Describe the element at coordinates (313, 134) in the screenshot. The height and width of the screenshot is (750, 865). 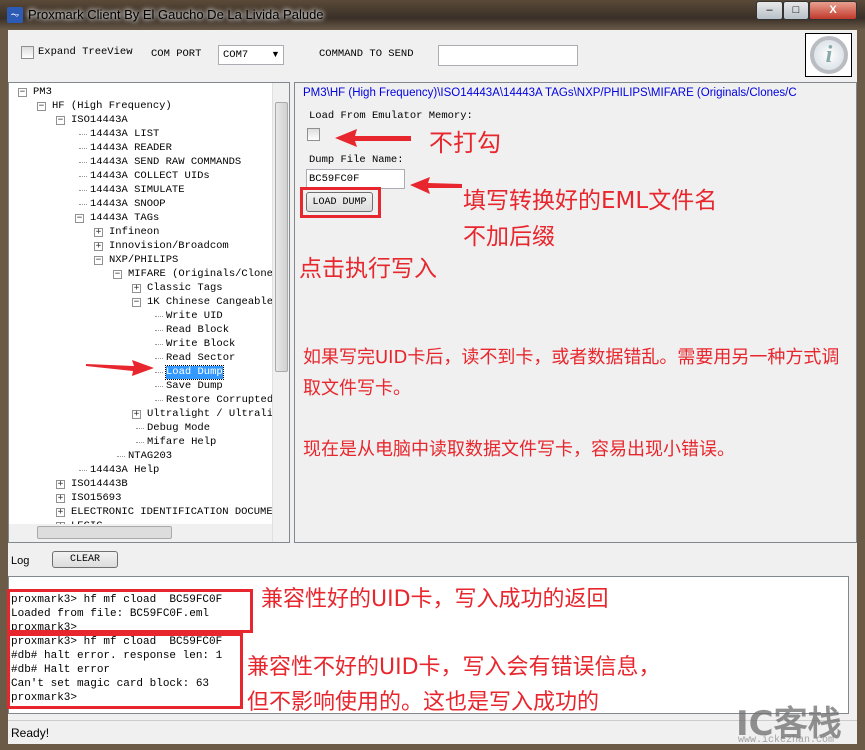
I see `load-emulator-checkbox` at that location.